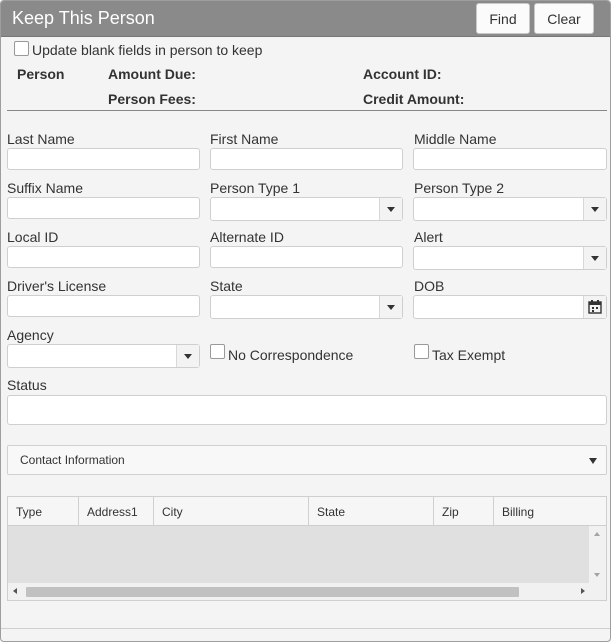  What do you see at coordinates (152, 74) in the screenshot?
I see `amount-due-label: Amount Due:` at bounding box center [152, 74].